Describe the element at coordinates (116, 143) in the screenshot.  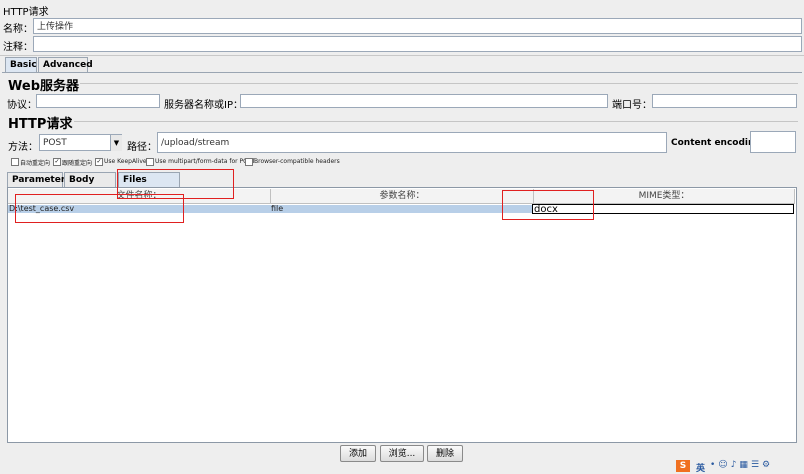
I see `chevron-down-icon: ▼` at that location.